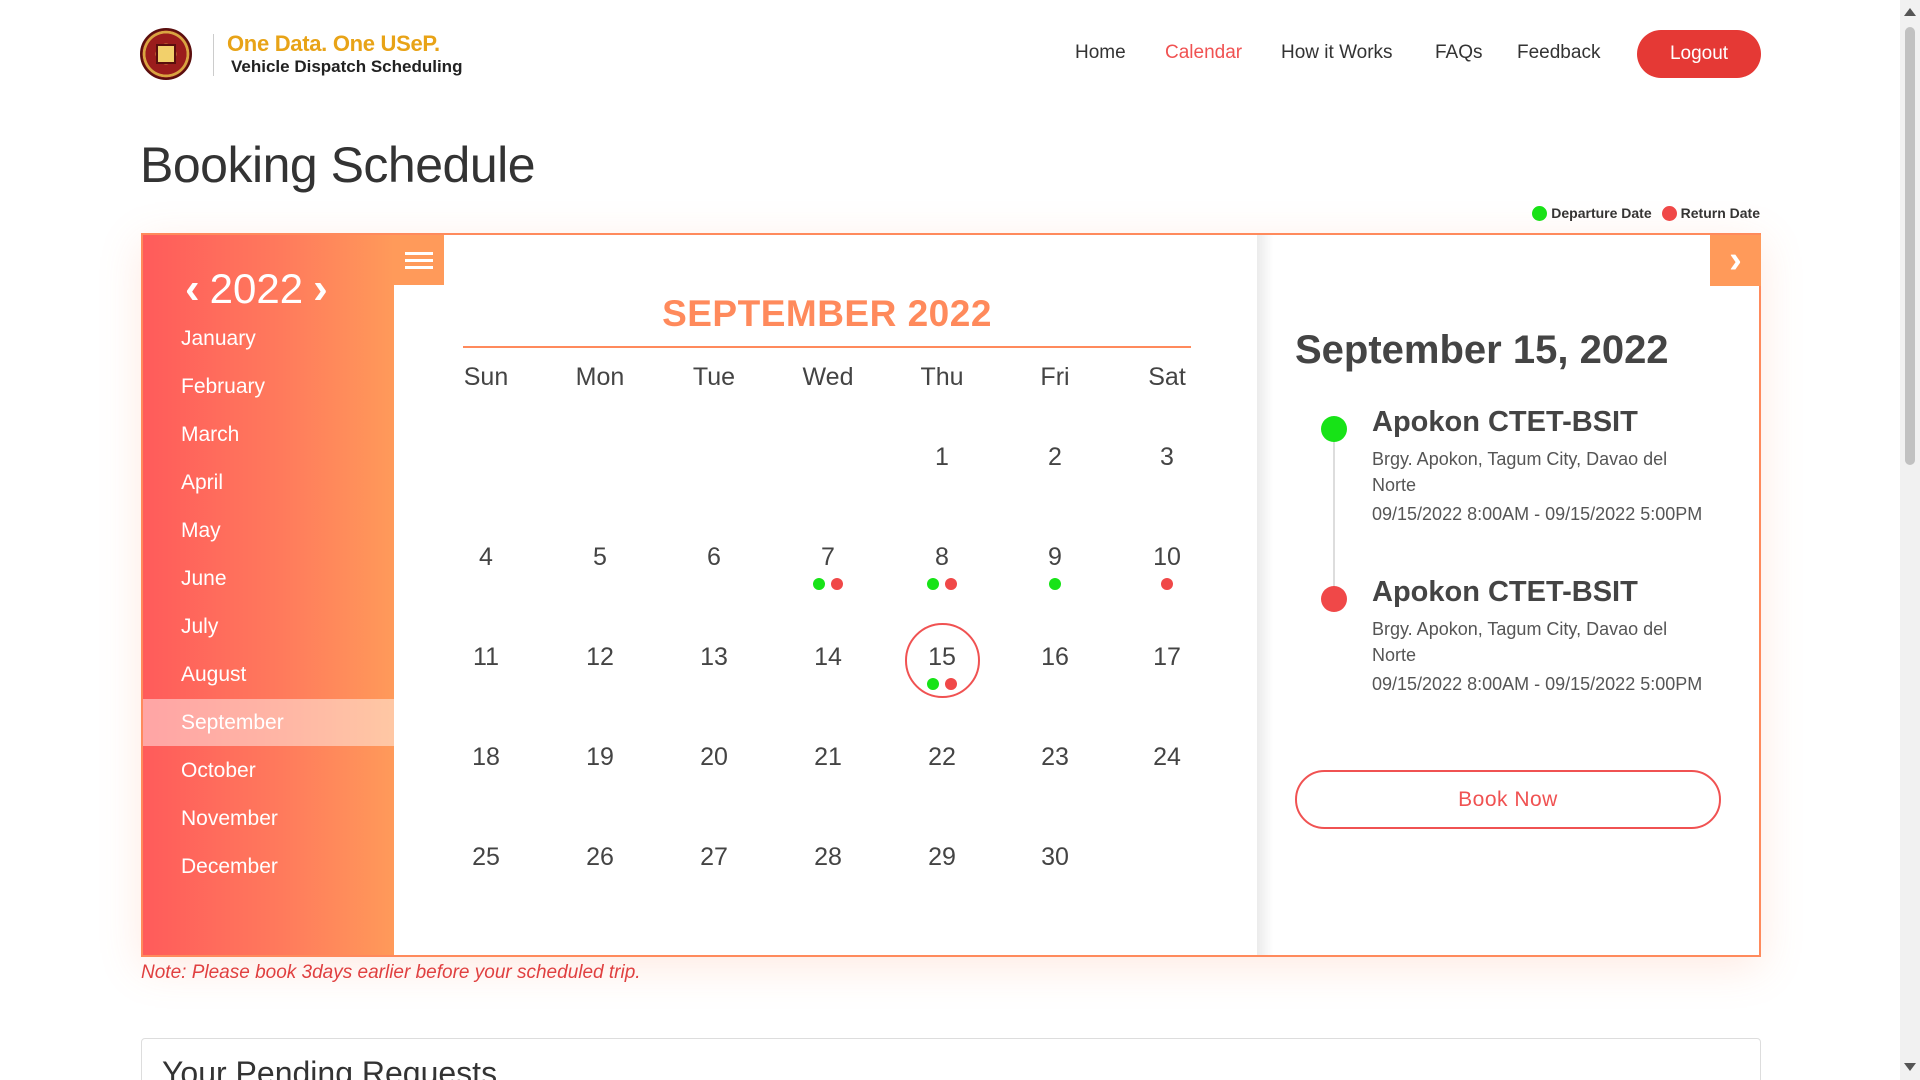 This screenshot has height=1080, width=1920. What do you see at coordinates (828, 657) in the screenshot?
I see `calendar-day: 14` at bounding box center [828, 657].